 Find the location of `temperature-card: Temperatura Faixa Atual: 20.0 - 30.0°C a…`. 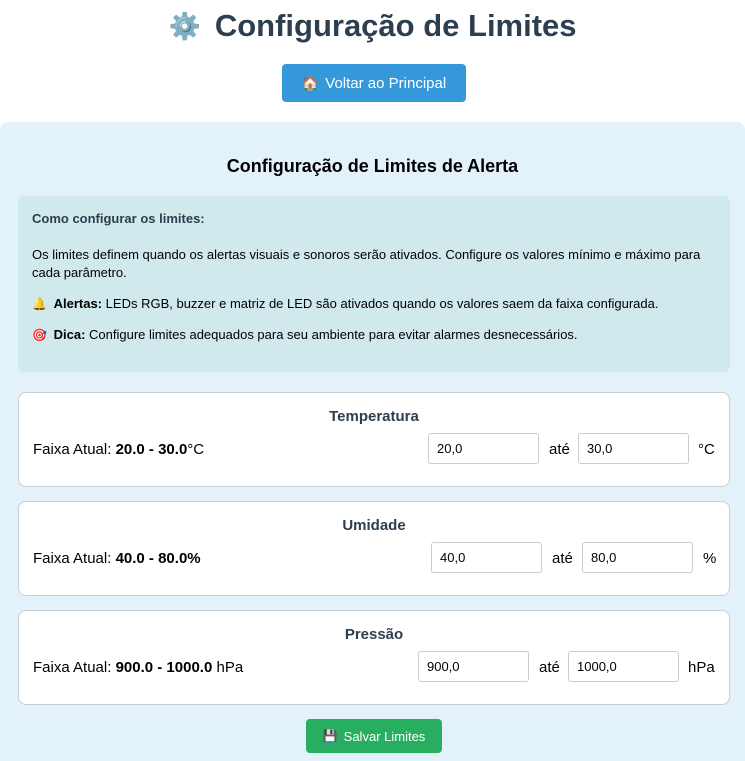

temperature-card: Temperatura Faixa Atual: 20.0 - 30.0°C a… is located at coordinates (374, 439).